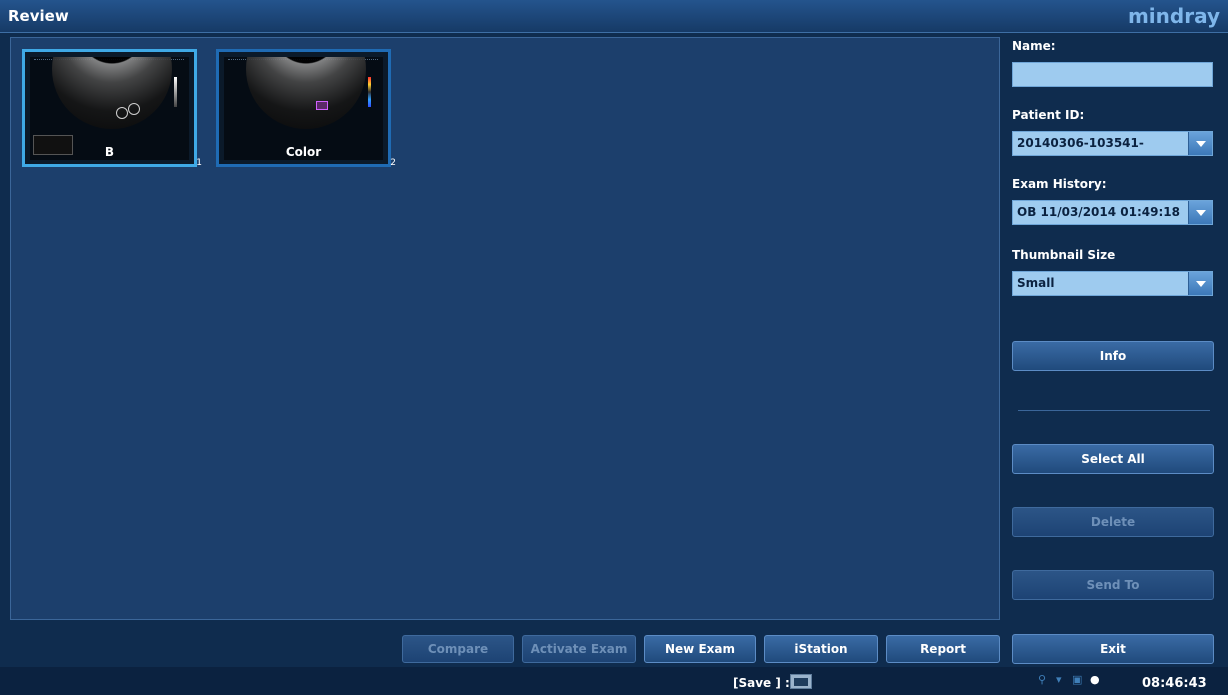 This screenshot has width=1228, height=695. What do you see at coordinates (1048, 115) in the screenshot?
I see `patient-id-label: Patient ID:` at bounding box center [1048, 115].